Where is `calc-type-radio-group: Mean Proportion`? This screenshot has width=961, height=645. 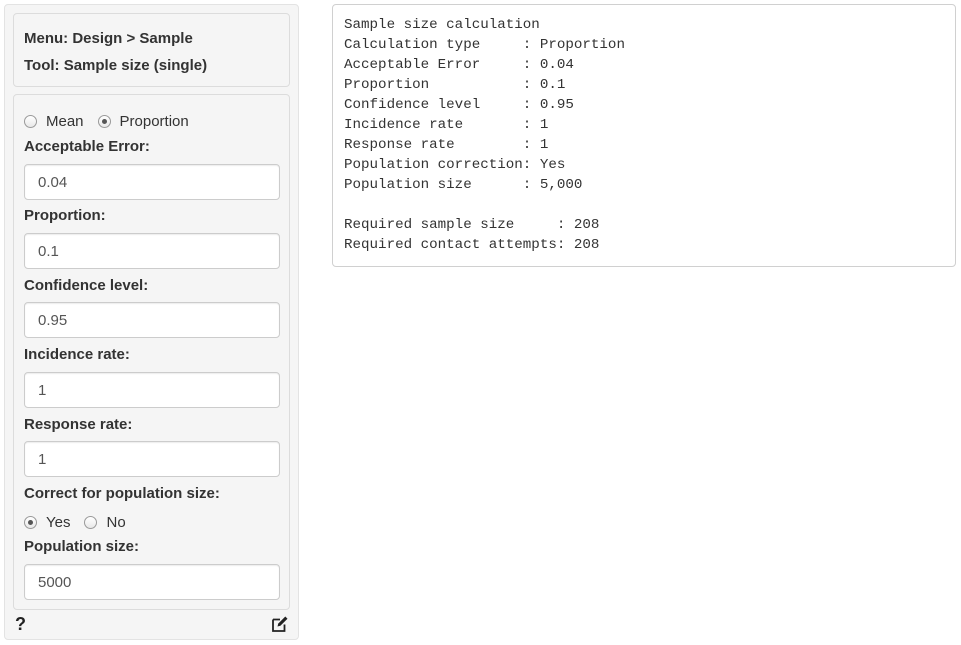
calc-type-radio-group: Mean Proportion is located at coordinates (113, 121).